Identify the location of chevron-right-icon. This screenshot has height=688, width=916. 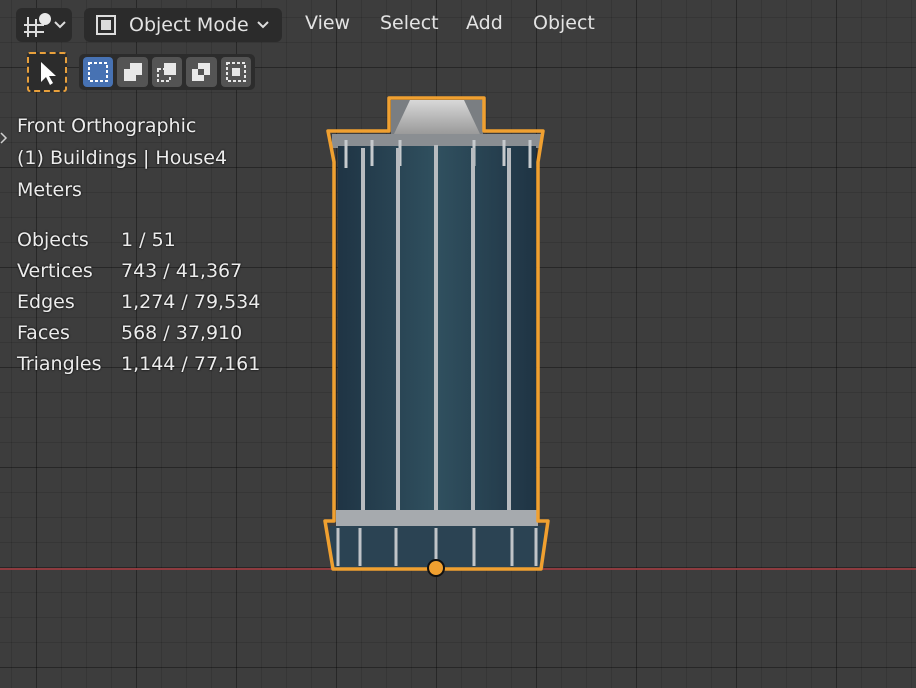
(4, 138).